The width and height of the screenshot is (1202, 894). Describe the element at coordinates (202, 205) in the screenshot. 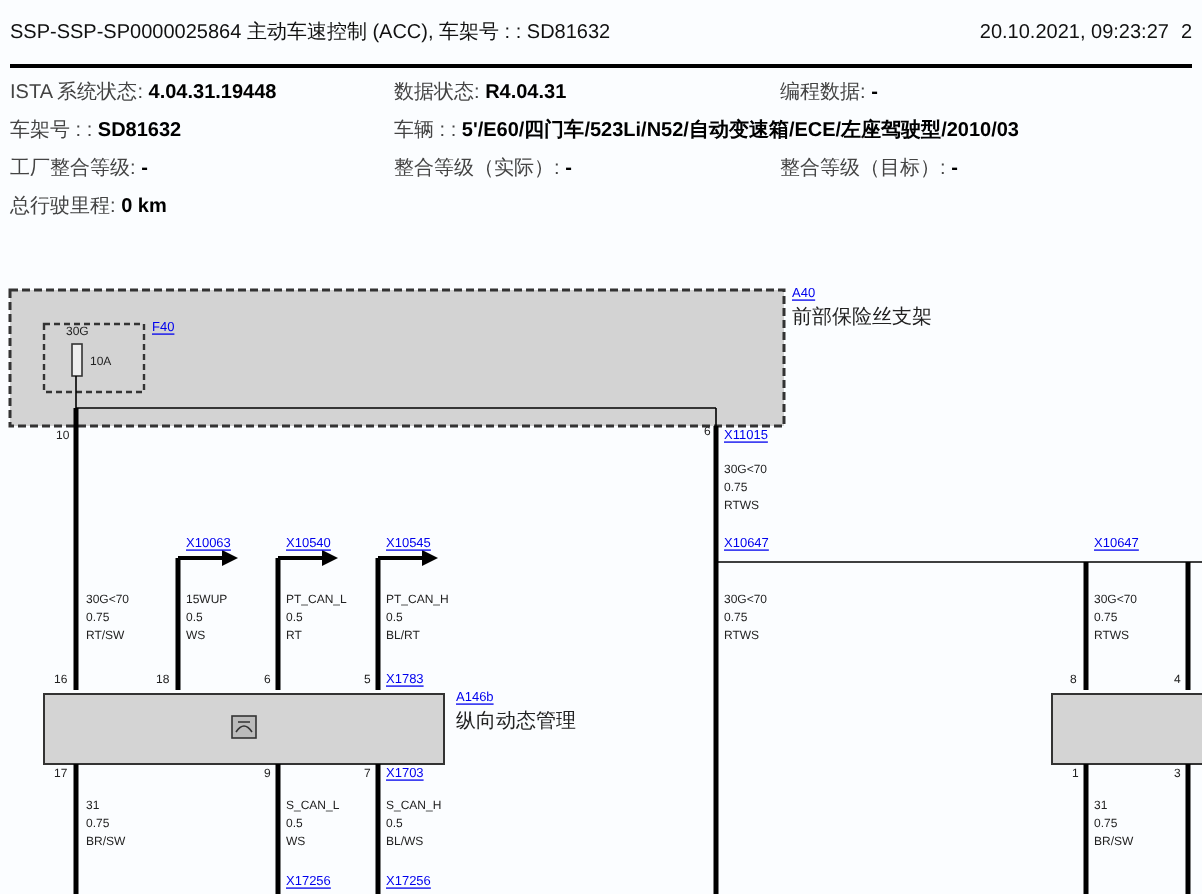

I see `info-field: 总行驶里程: 0 km` at that location.